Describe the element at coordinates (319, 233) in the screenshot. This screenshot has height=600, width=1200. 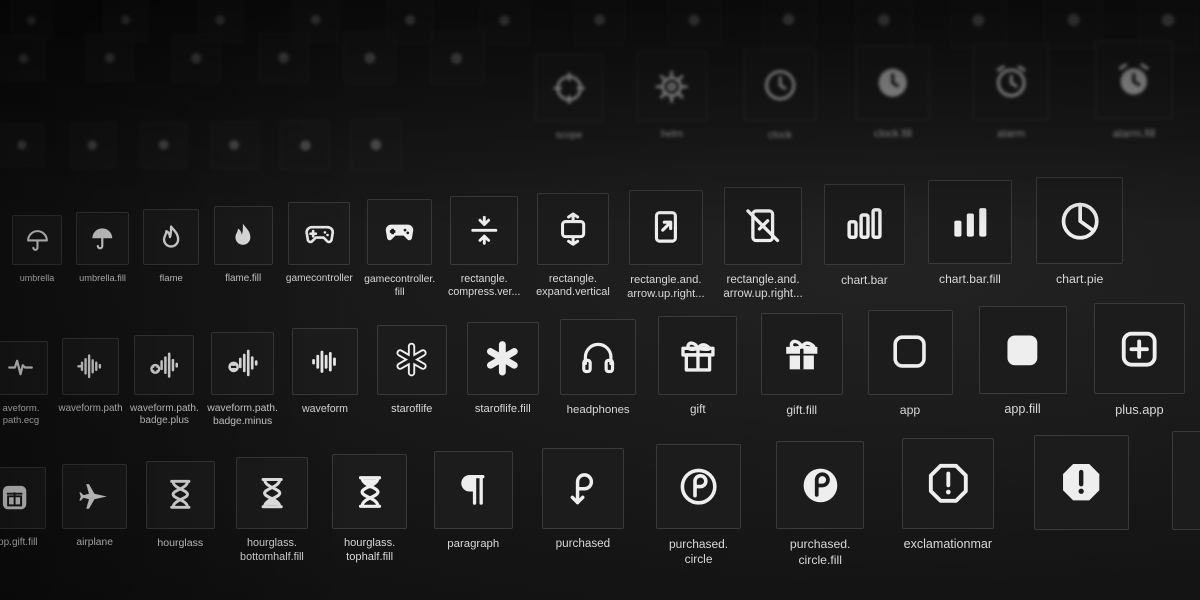
I see `gamecontroller-symbol-tile` at that location.